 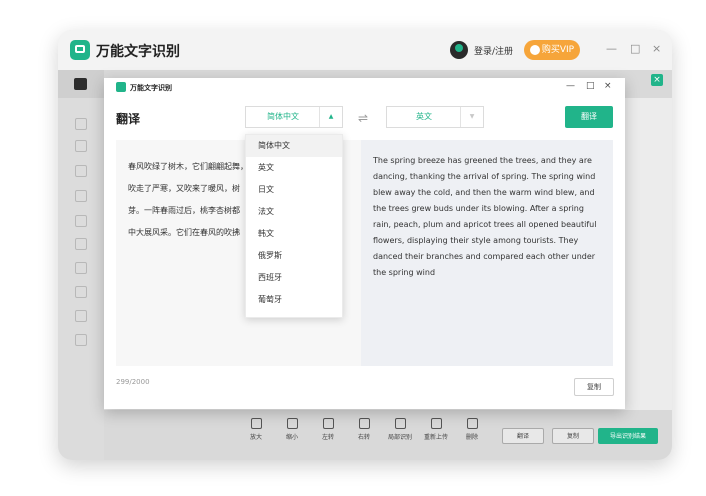 I want to click on avatar-icon, so click(x=459, y=50).